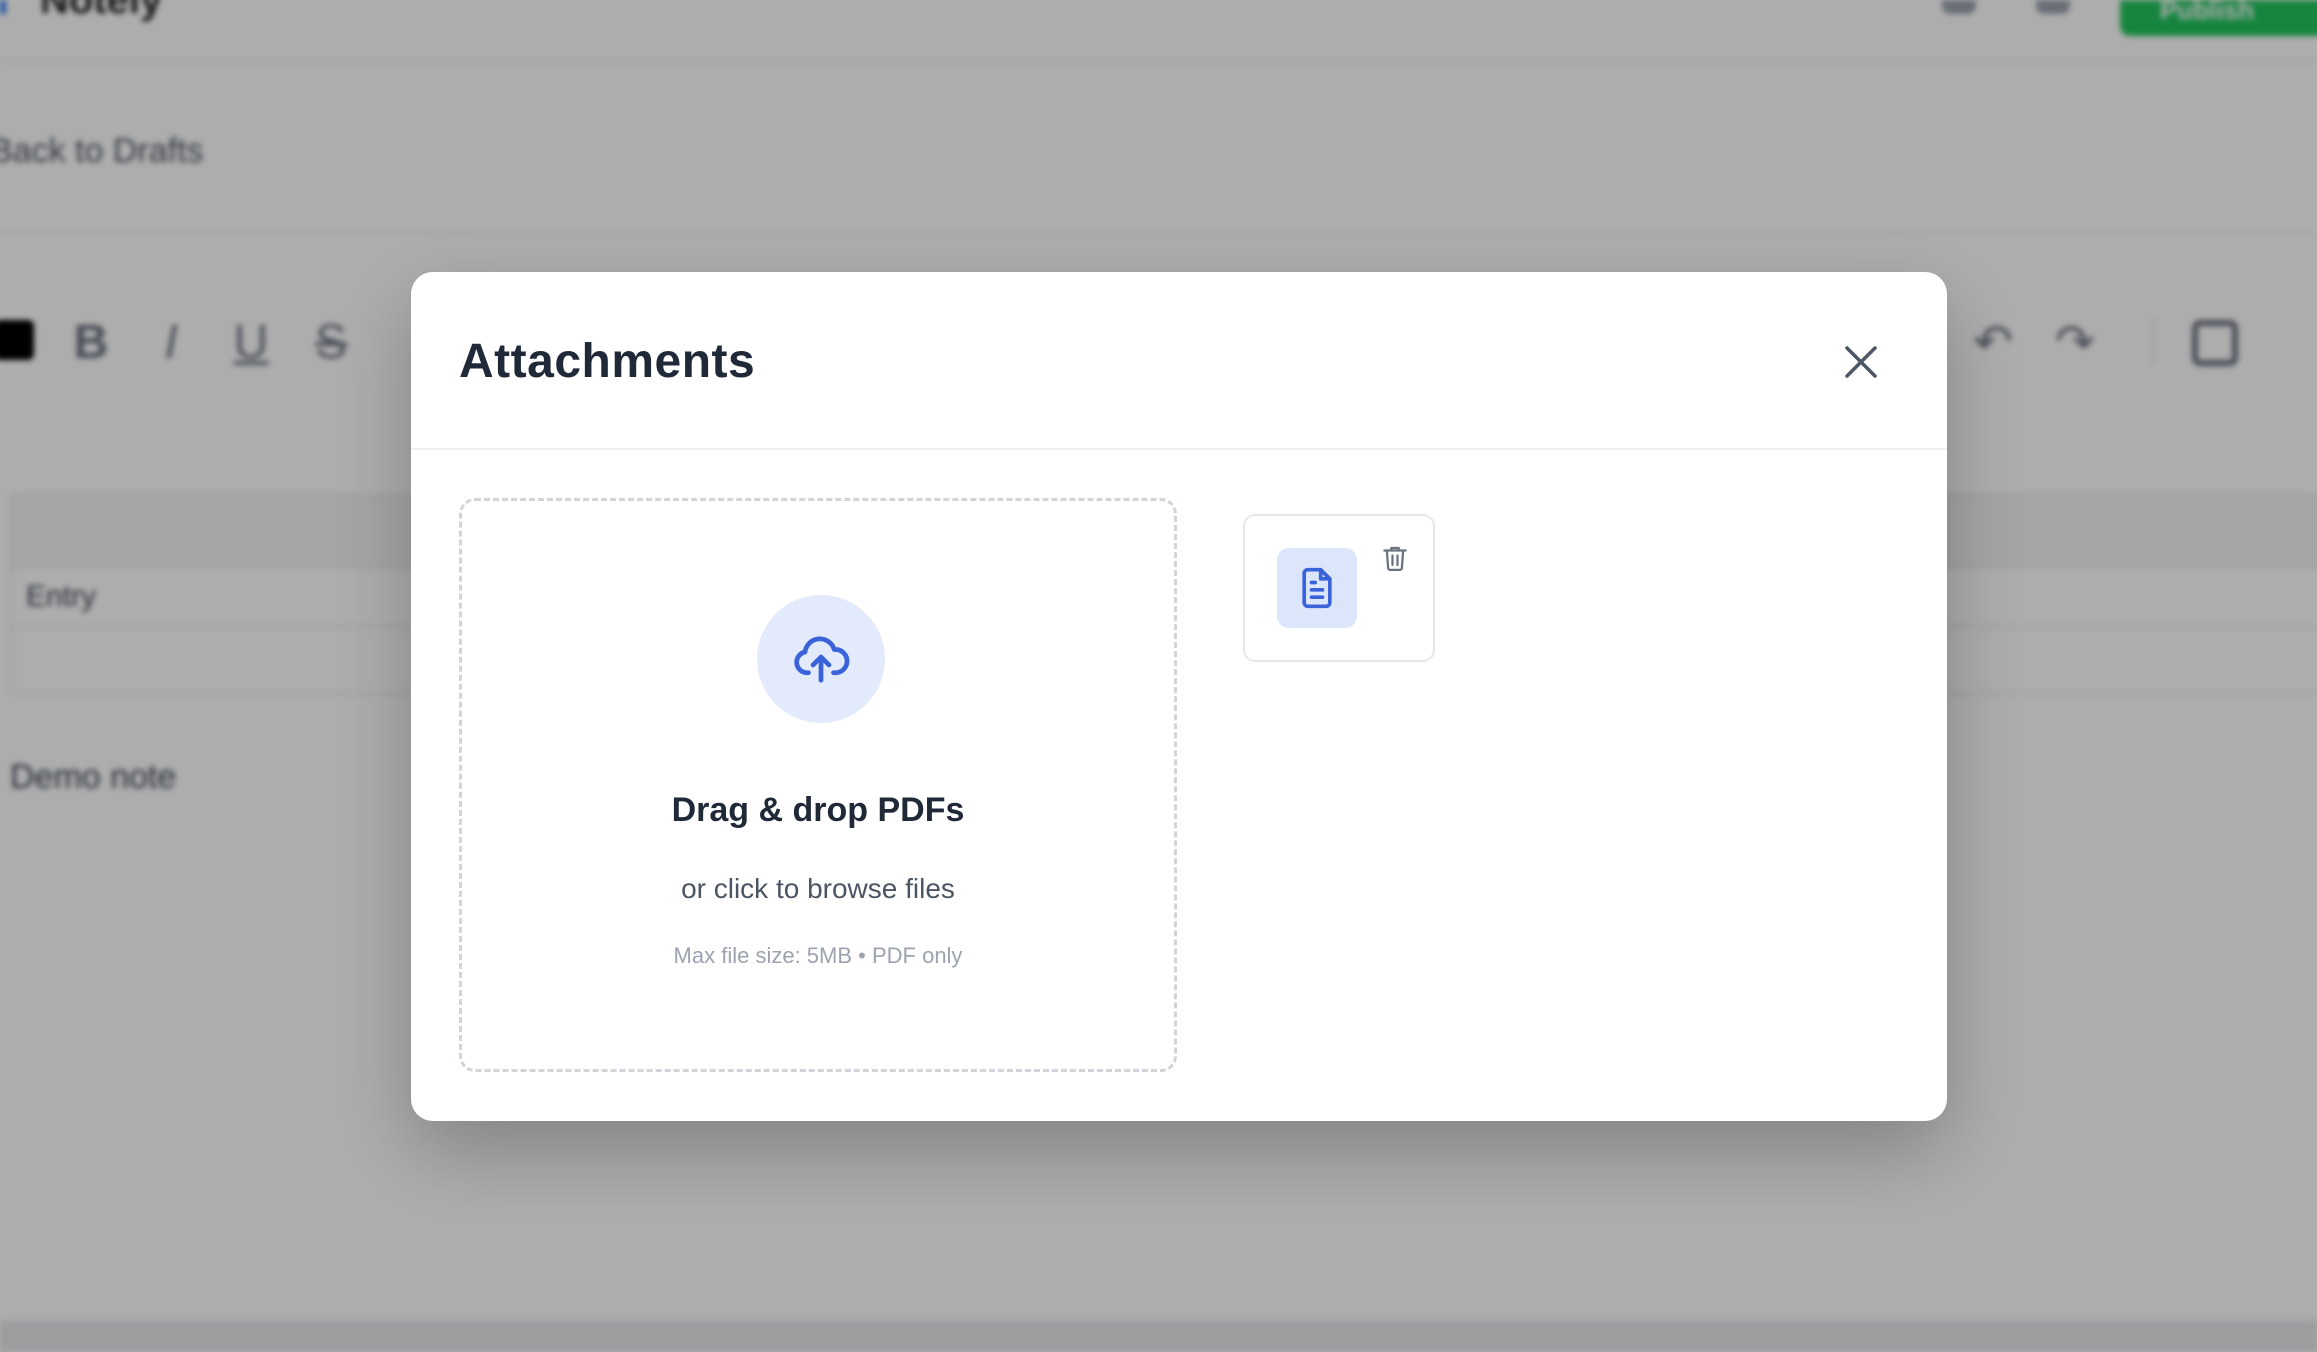  Describe the element at coordinates (607, 361) in the screenshot. I see `dialog-title: Attachments` at that location.